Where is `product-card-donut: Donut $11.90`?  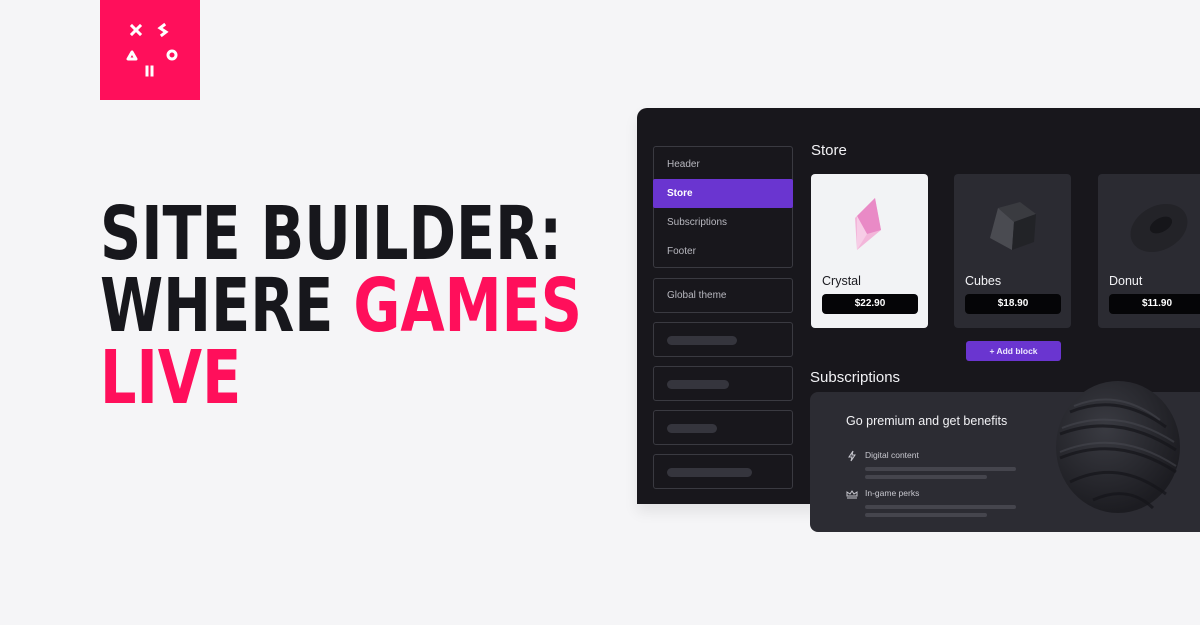
product-card-donut: Donut $11.90 is located at coordinates (1149, 251).